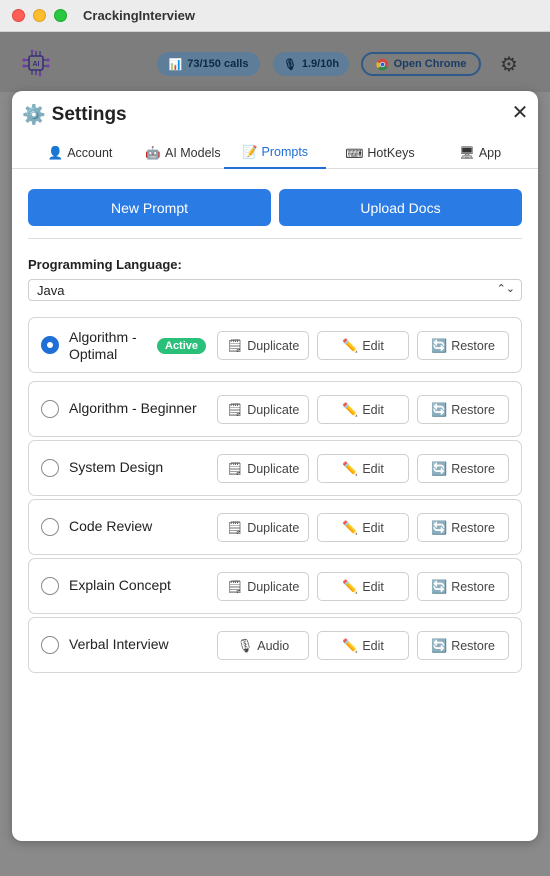 Image resolution: width=550 pixels, height=876 pixels. I want to click on robot-icon: 🤖, so click(153, 152).